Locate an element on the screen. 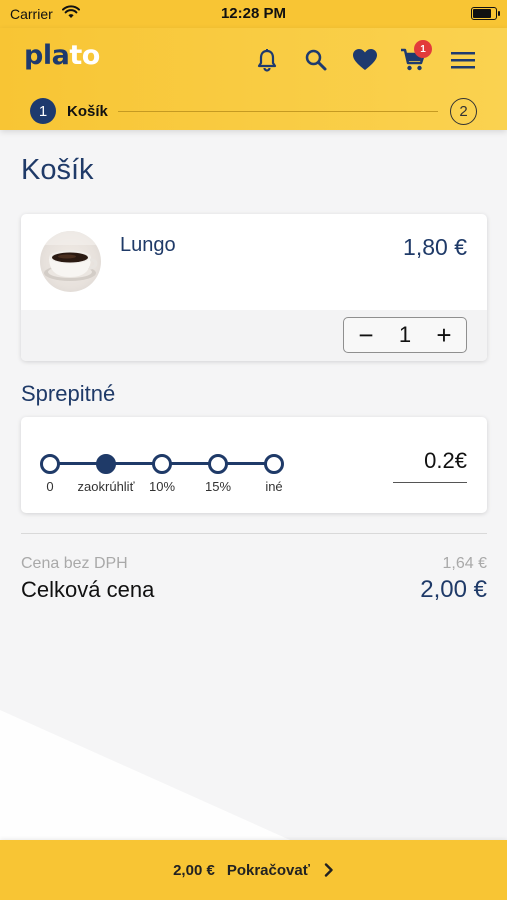 Image resolution: width=507 pixels, height=900 pixels. quantity-stepper: − 1 + is located at coordinates (405, 335).